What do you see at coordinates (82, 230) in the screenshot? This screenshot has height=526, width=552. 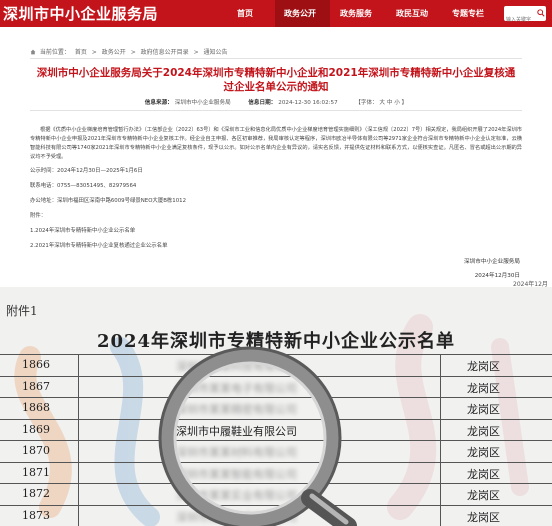 I see `attachment-link-1: 1.2024年深圳市专精特新中小企业公示名单` at bounding box center [82, 230].